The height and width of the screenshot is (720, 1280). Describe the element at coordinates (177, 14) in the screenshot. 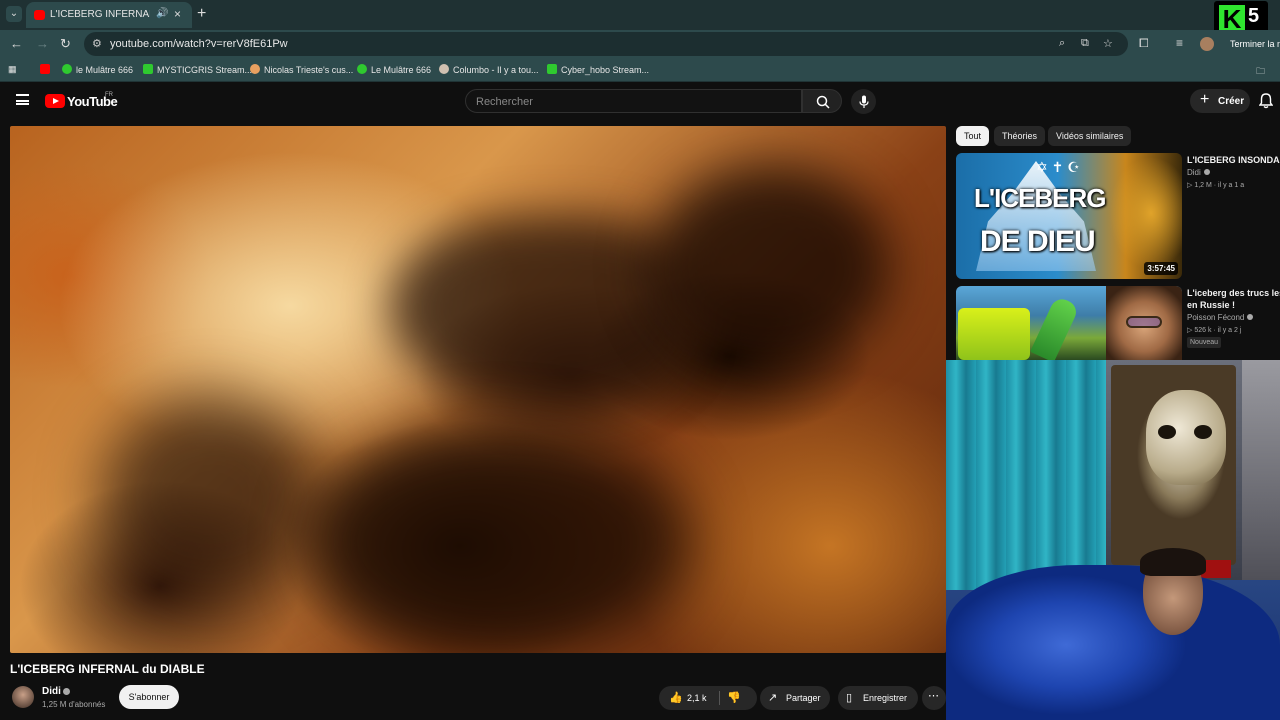

I see `close-tab-icon: ×` at that location.